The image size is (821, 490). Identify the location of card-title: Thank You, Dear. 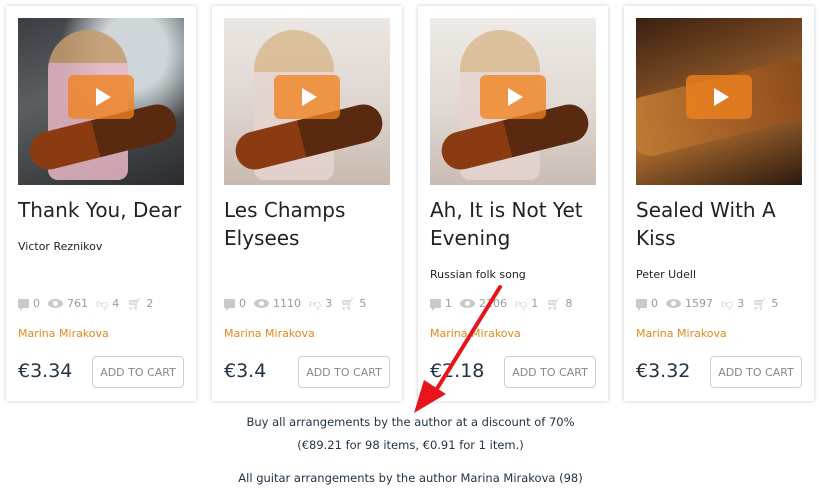
(103, 210).